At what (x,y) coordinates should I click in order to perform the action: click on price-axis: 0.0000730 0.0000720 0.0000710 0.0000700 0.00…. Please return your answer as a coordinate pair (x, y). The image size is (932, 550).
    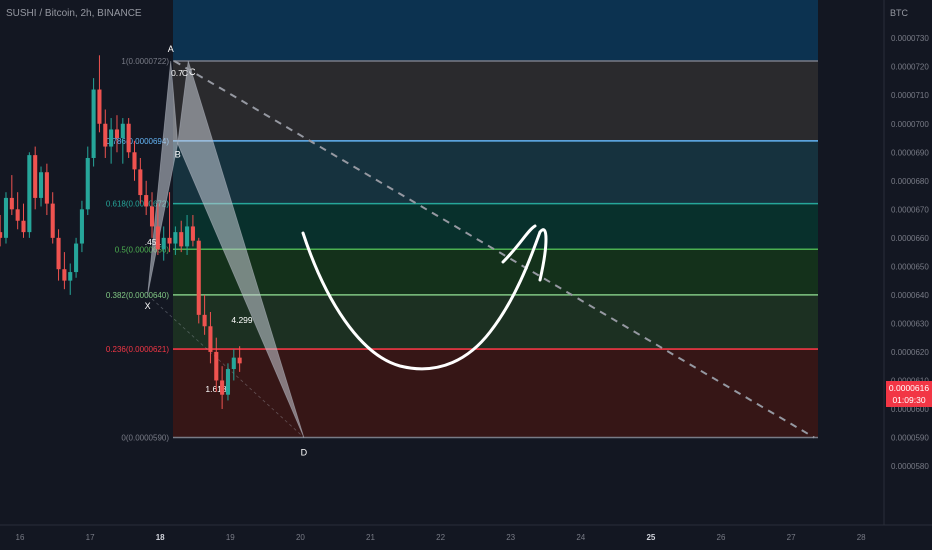
    Looking at the image, I should click on (906, 262).